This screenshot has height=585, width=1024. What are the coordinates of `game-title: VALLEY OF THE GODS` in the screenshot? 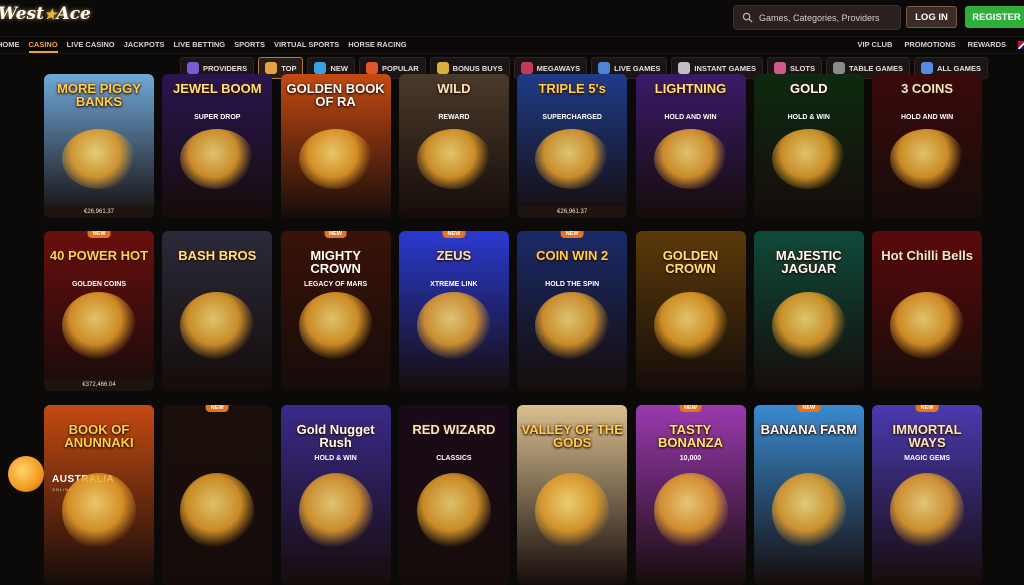 It's located at (572, 436).